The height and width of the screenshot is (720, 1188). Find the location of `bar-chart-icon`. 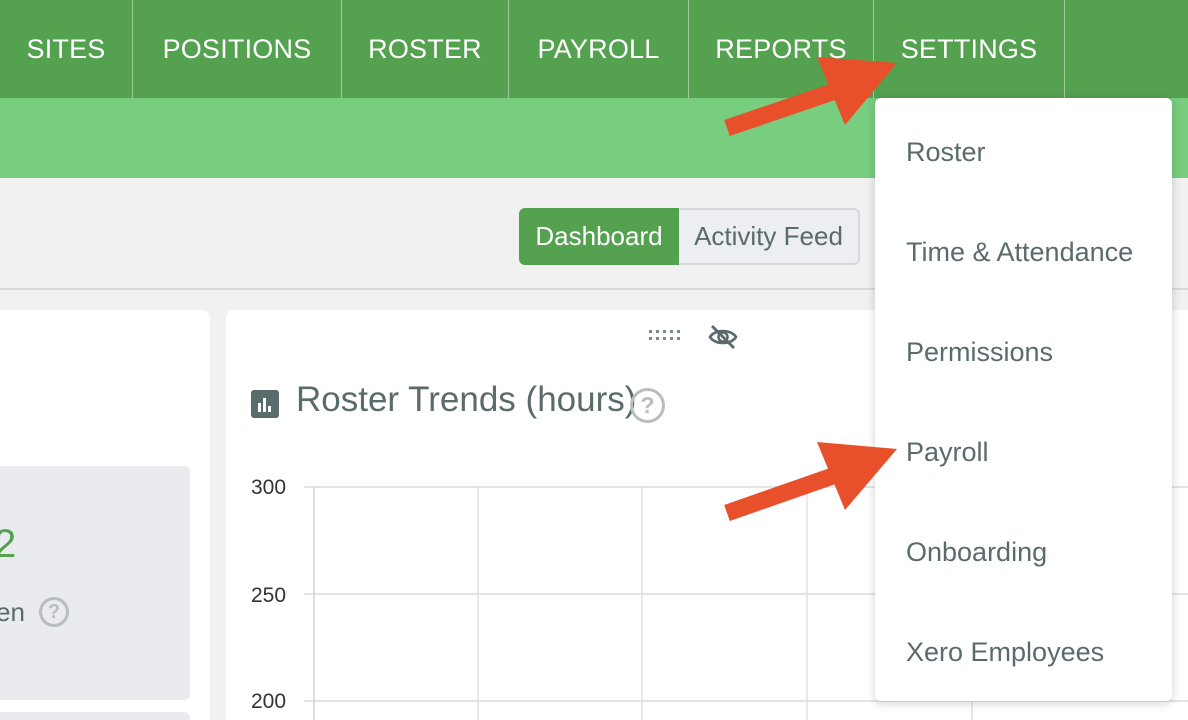

bar-chart-icon is located at coordinates (265, 404).